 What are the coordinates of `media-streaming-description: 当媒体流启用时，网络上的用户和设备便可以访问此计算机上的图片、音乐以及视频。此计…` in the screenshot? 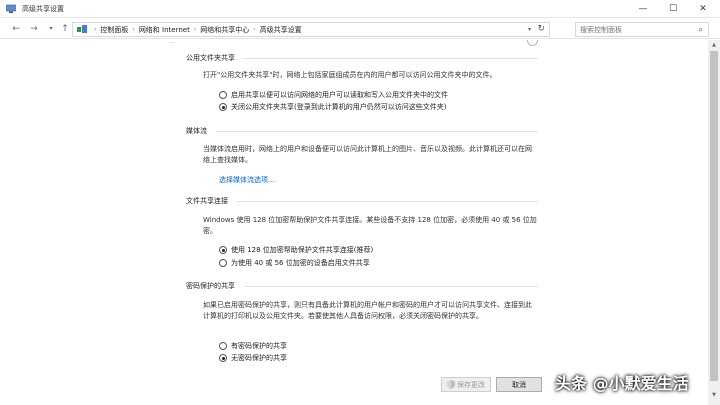 It's located at (367, 154).